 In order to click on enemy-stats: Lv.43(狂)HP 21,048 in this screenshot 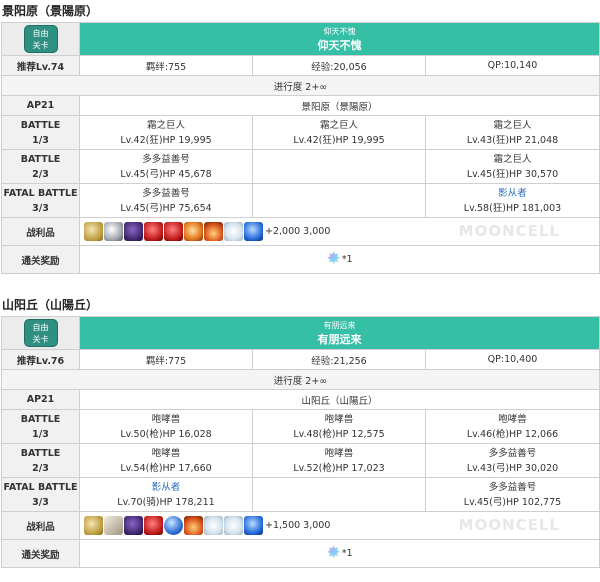, I will do `click(512, 140)`.